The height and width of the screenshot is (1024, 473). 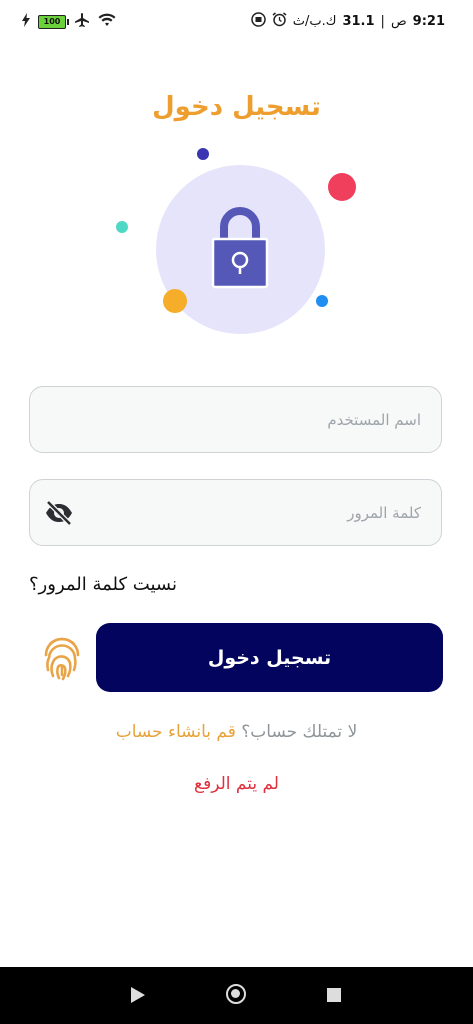 I want to click on decor-dot-blue, so click(x=322, y=301).